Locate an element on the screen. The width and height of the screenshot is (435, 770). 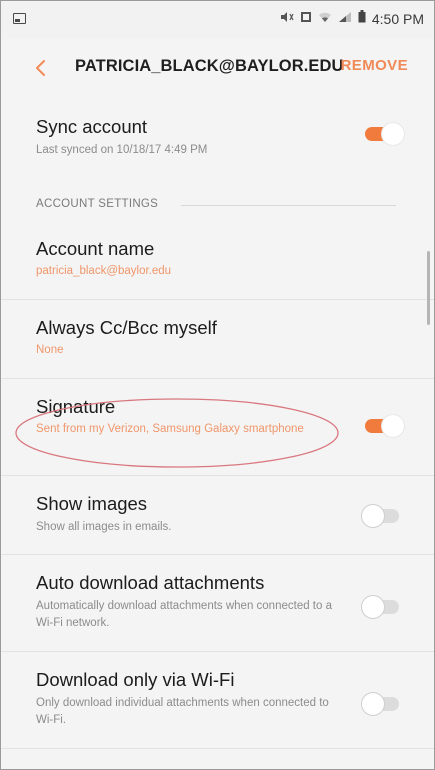
signal-icon is located at coordinates (345, 19).